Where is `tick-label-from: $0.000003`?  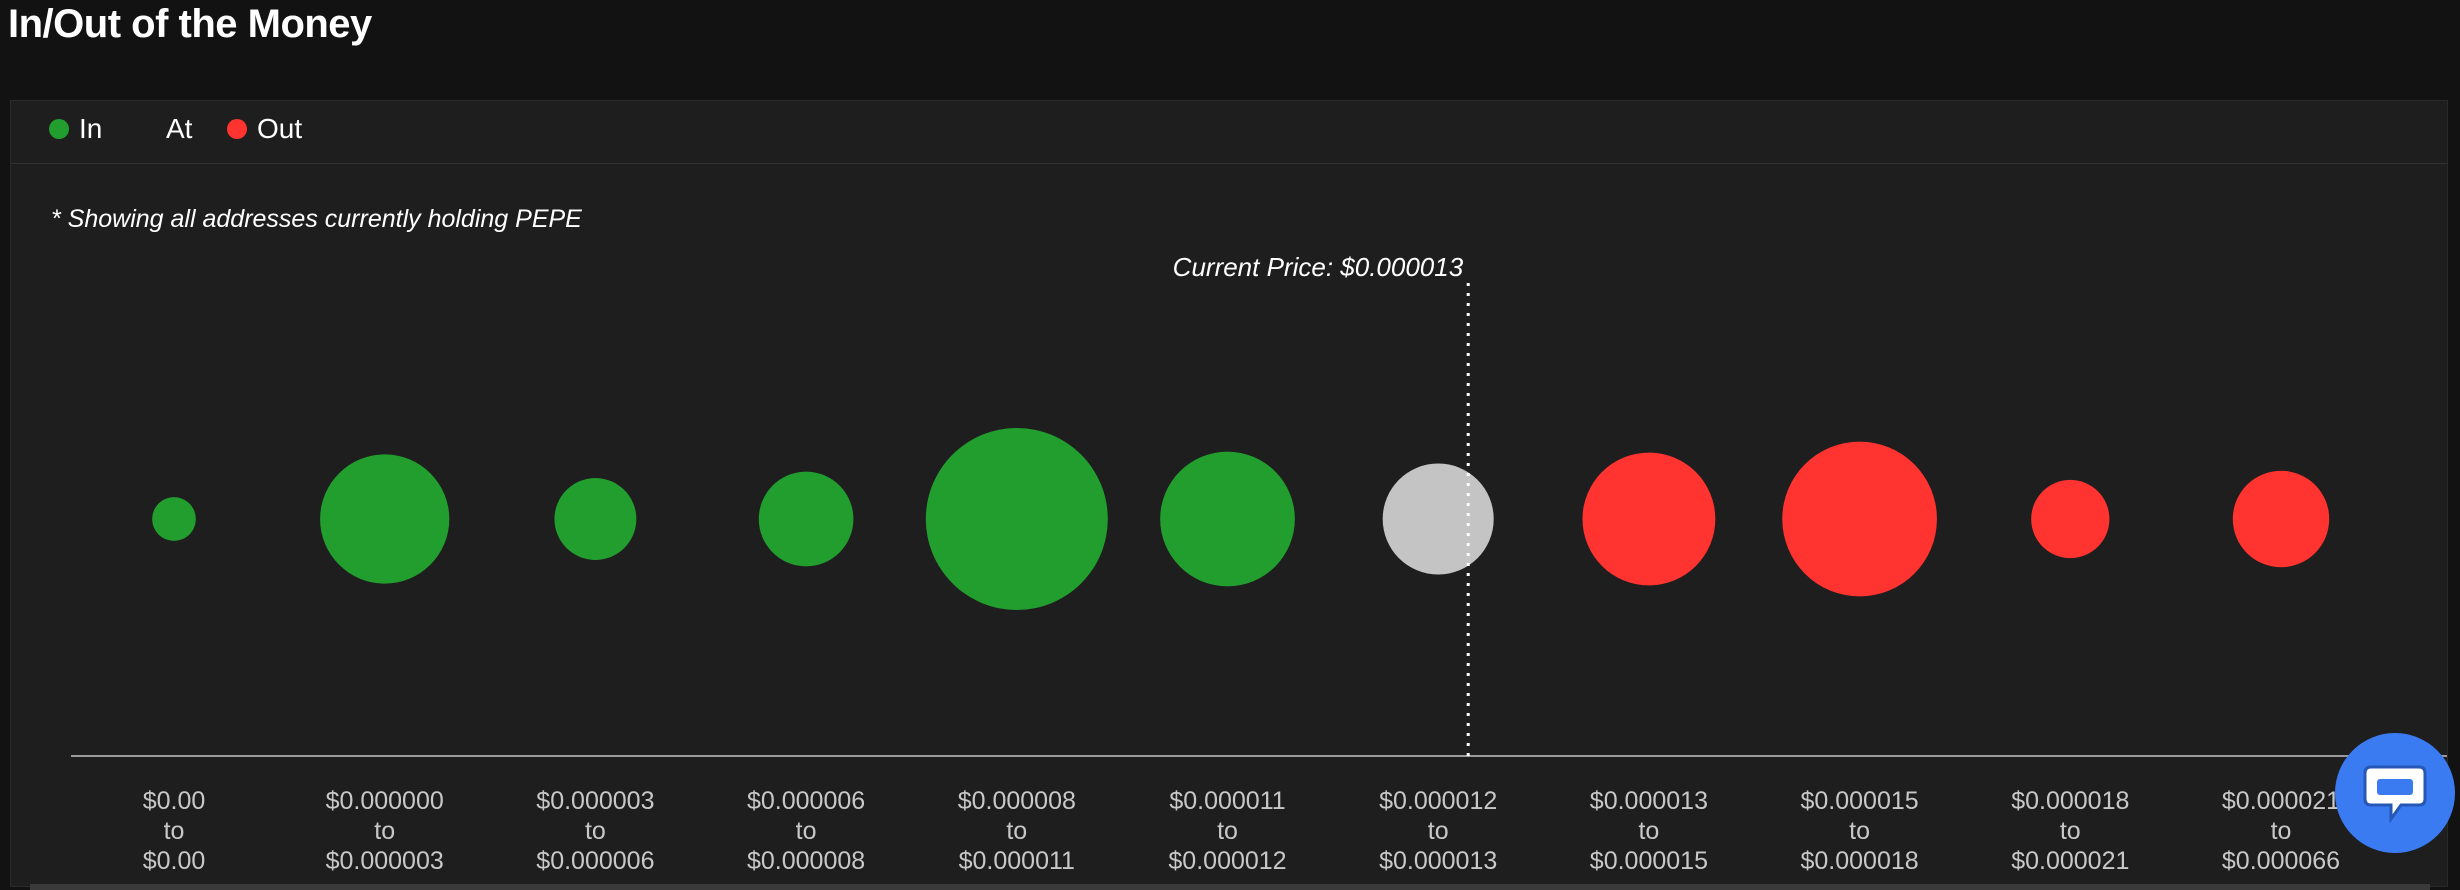 tick-label-from: $0.000003 is located at coordinates (595, 801).